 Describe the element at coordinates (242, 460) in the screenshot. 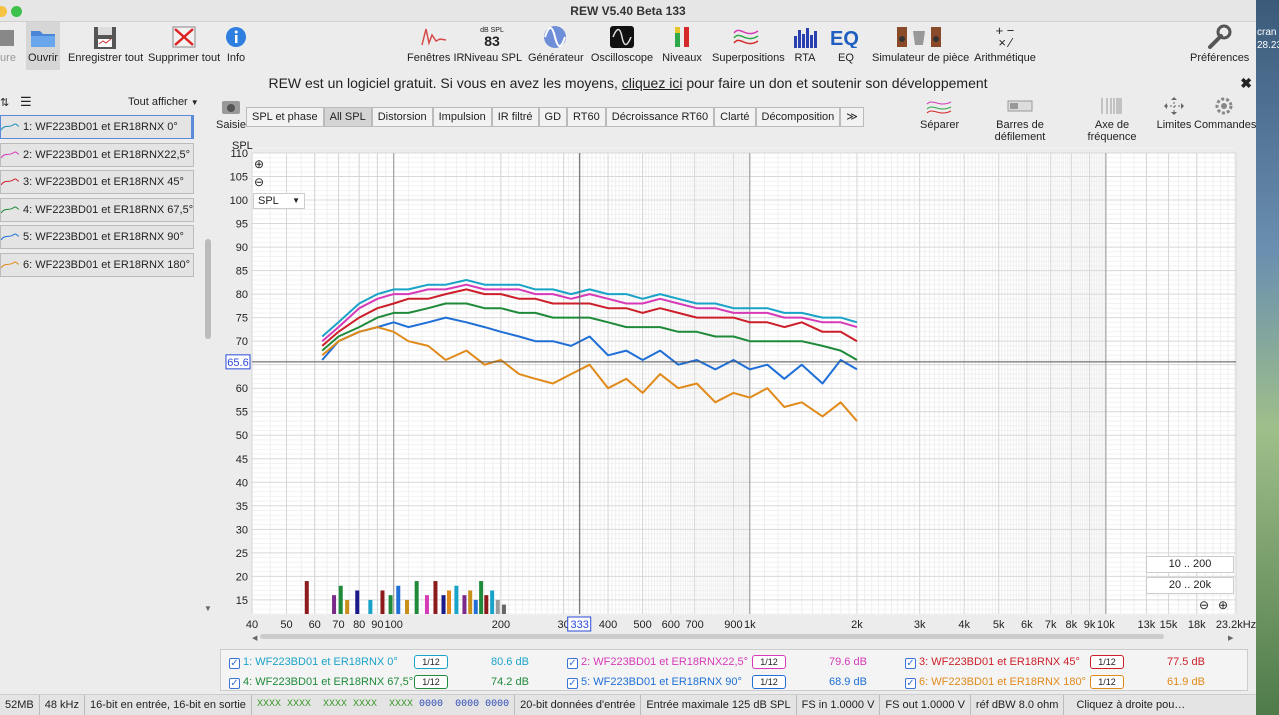

I see `y-tick-label: 45` at that location.